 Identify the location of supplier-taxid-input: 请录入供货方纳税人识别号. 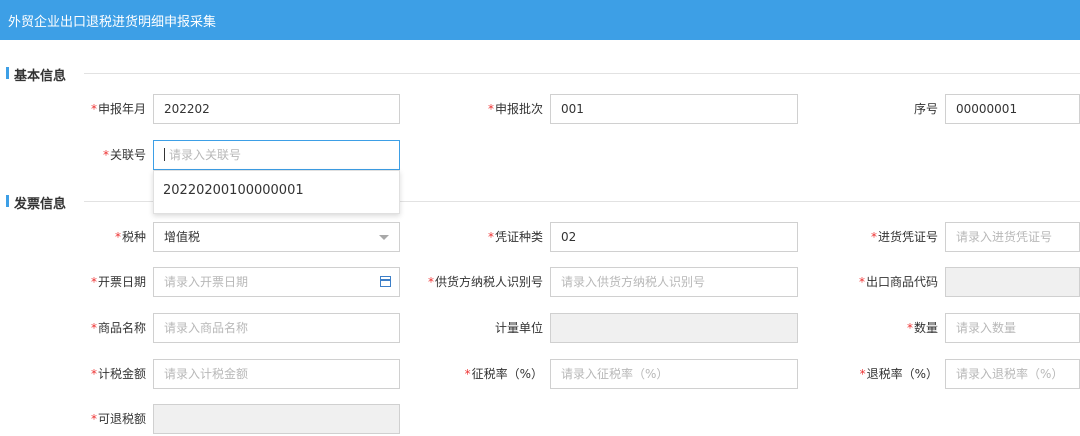
(674, 282).